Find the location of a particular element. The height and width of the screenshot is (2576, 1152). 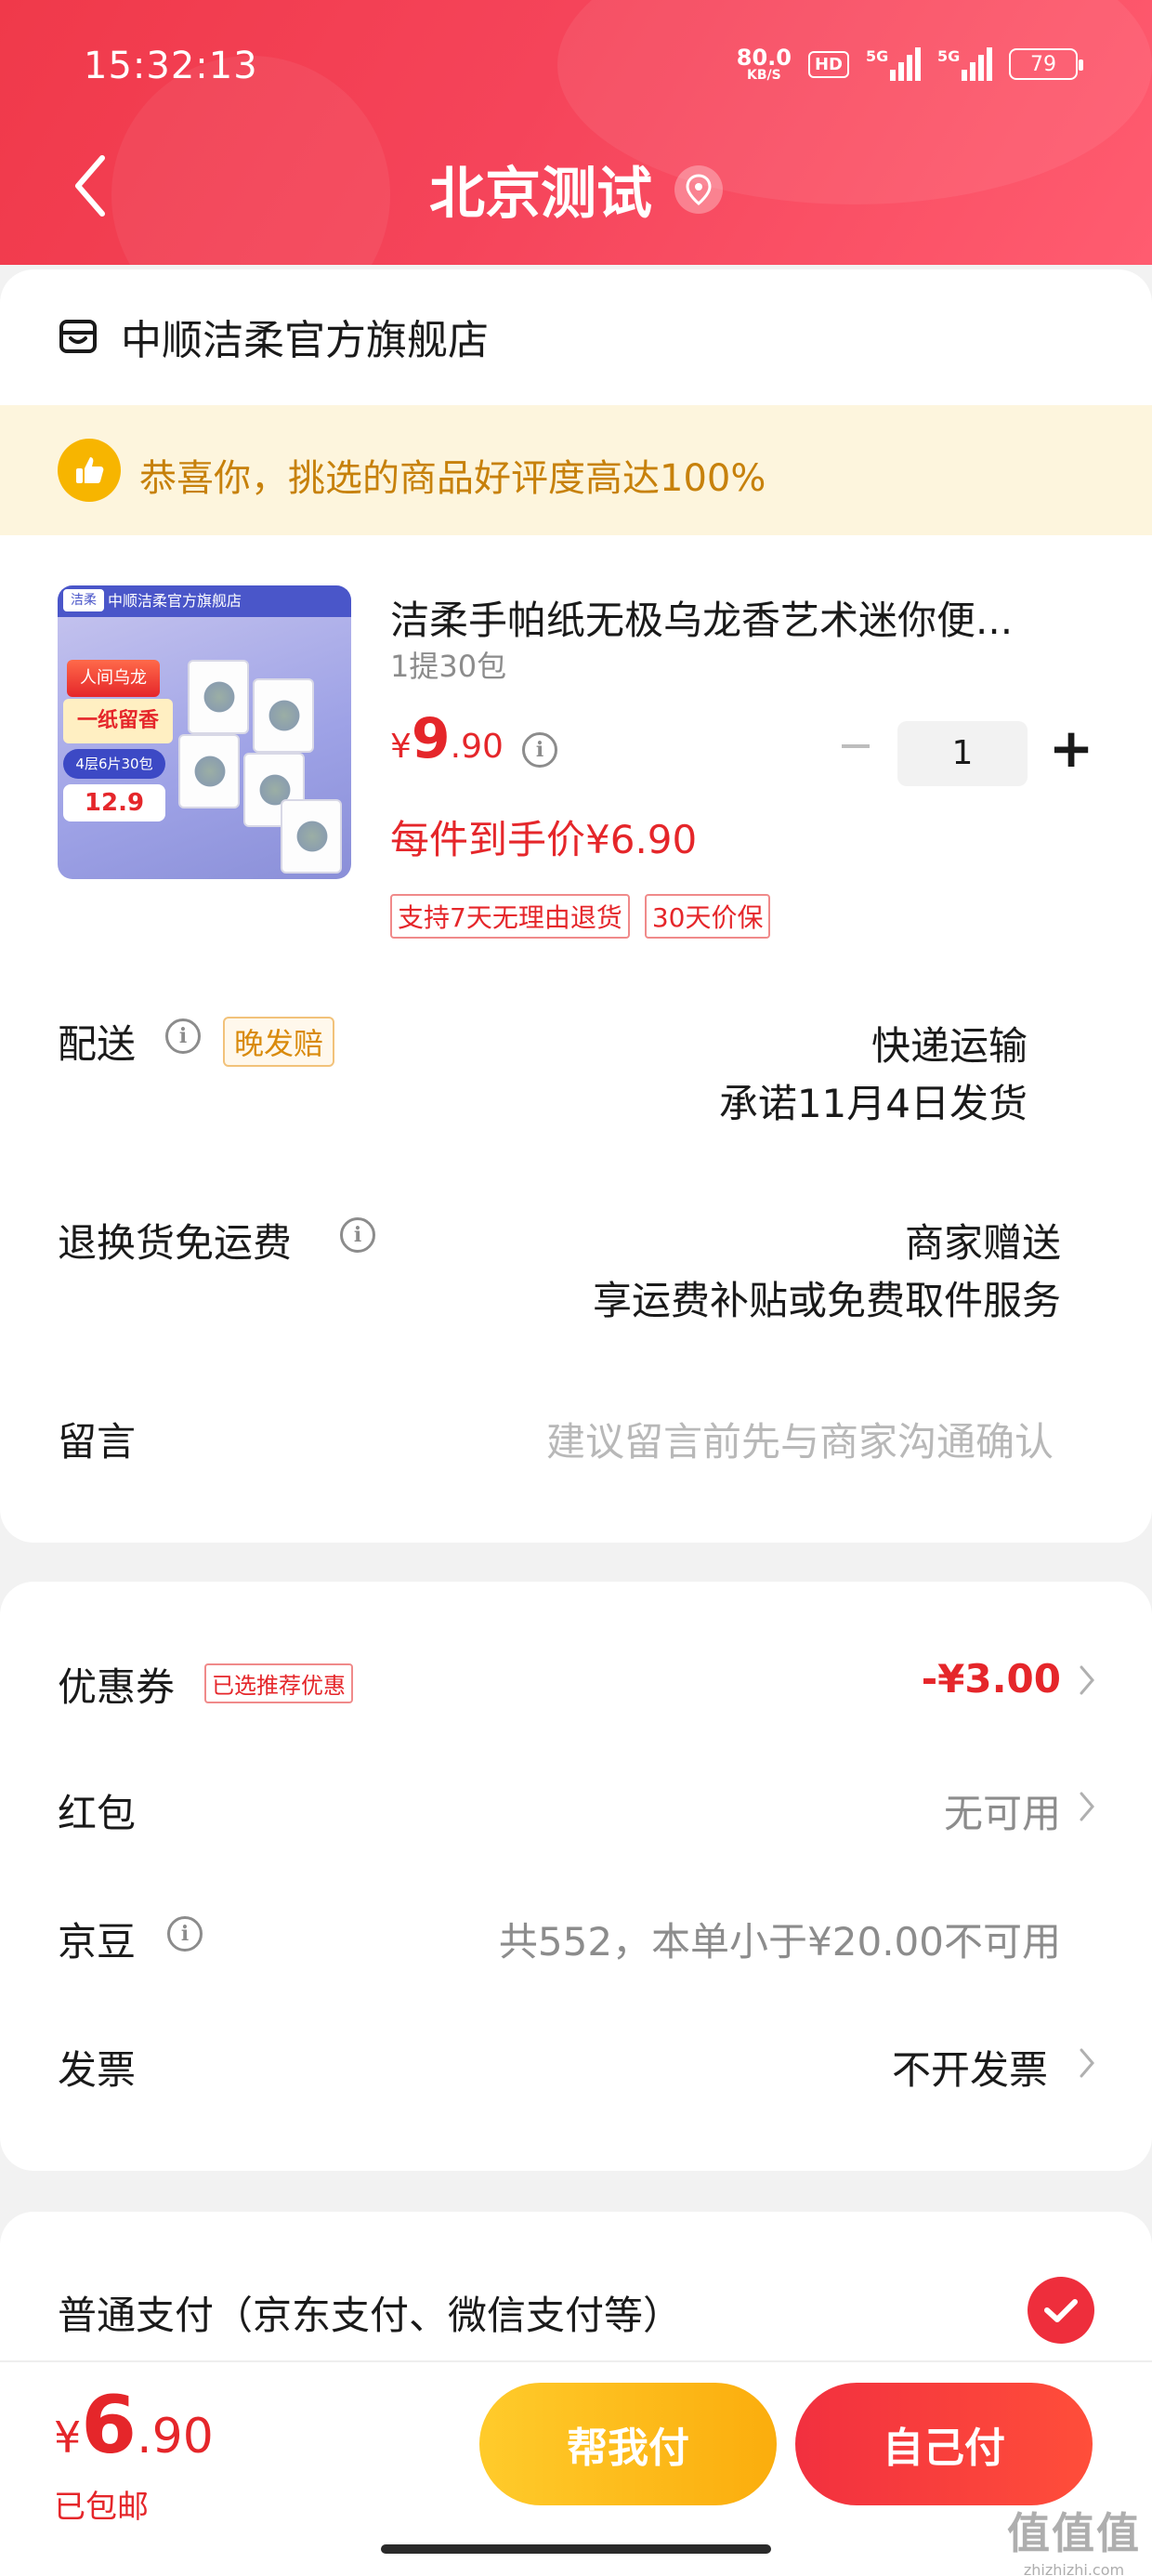

jingdou-value: 共552，本单小于¥20.00不可用 is located at coordinates (779, 1942).